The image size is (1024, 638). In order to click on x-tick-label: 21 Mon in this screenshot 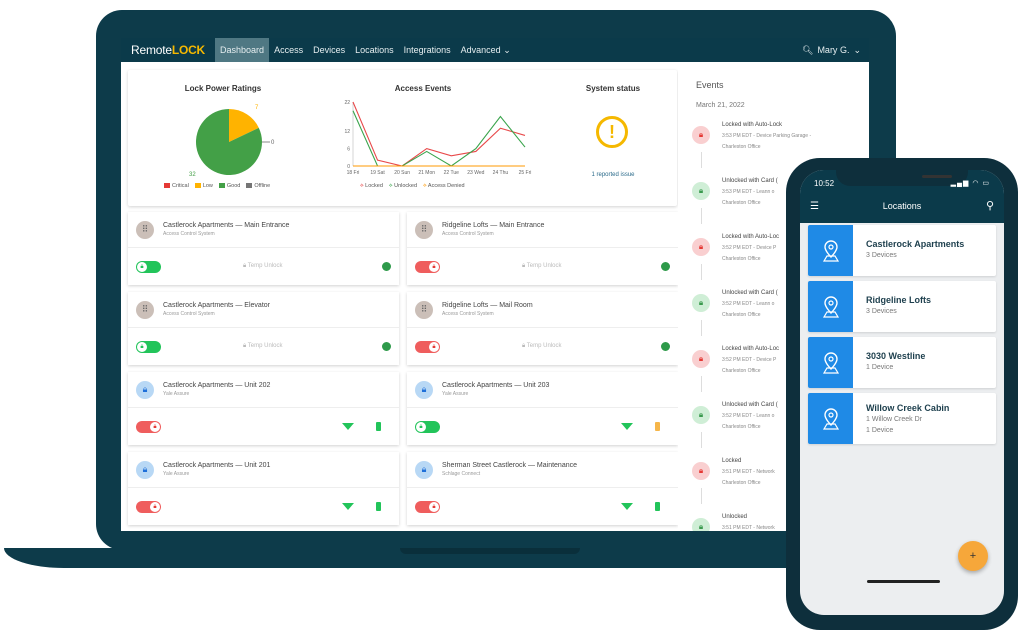, I will do `click(426, 173)`.